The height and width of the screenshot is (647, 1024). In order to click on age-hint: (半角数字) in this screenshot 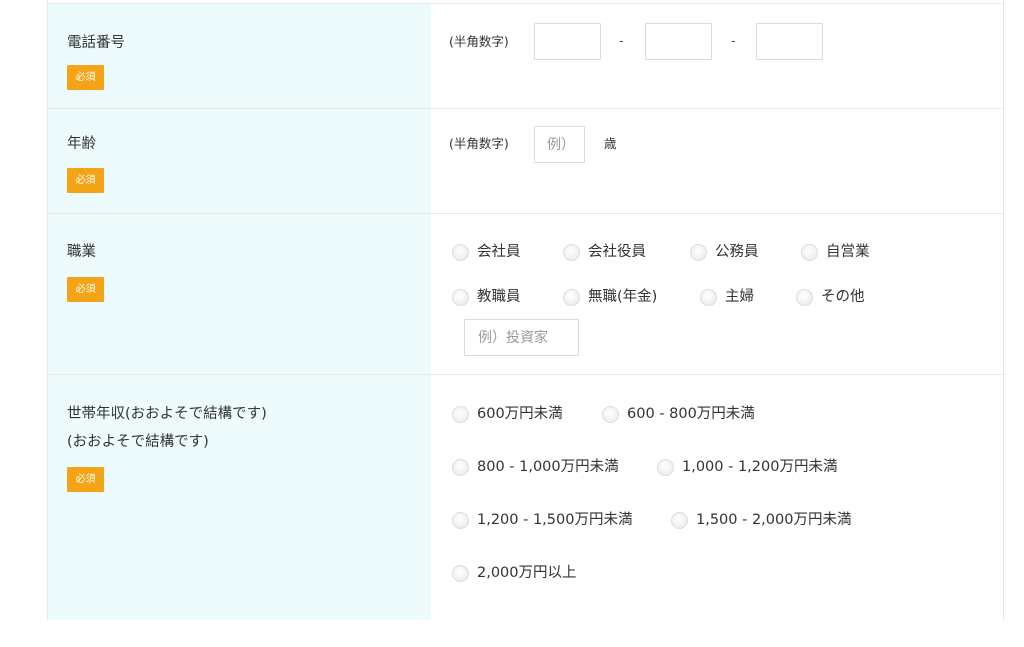, I will do `click(479, 143)`.